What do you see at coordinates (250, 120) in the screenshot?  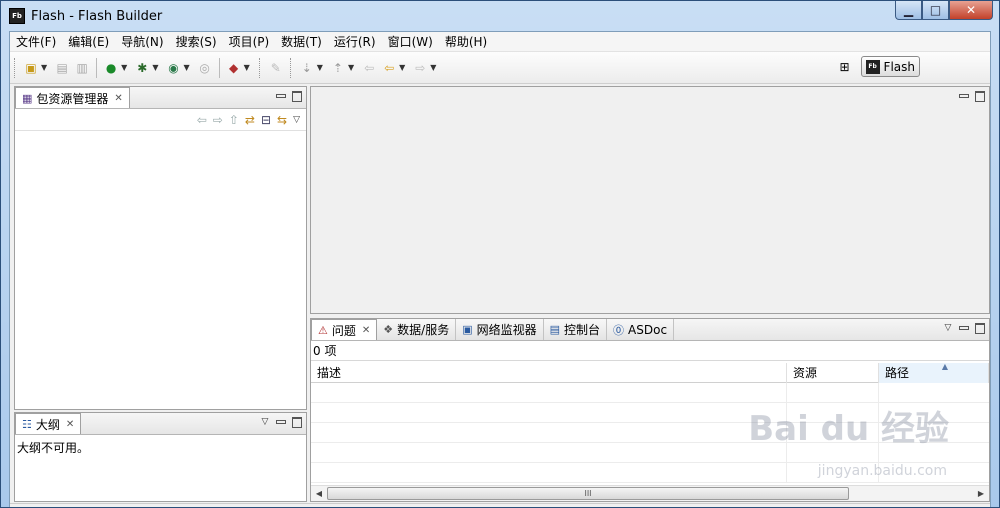 I see `link-with-editor-icon: ⇄` at bounding box center [250, 120].